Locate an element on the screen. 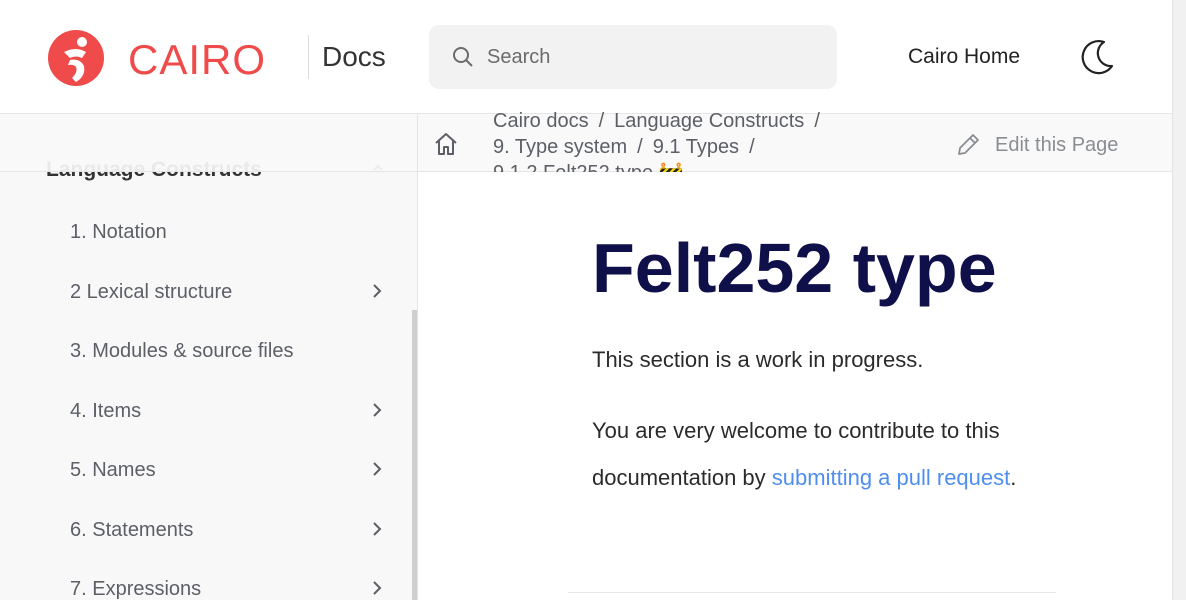  sidebar-item-label: 5. Names is located at coordinates (113, 470).